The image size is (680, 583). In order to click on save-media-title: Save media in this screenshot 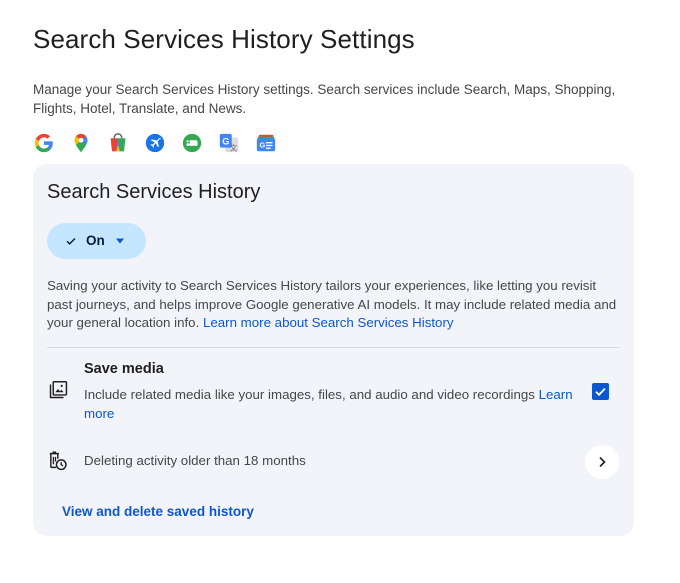, I will do `click(124, 369)`.